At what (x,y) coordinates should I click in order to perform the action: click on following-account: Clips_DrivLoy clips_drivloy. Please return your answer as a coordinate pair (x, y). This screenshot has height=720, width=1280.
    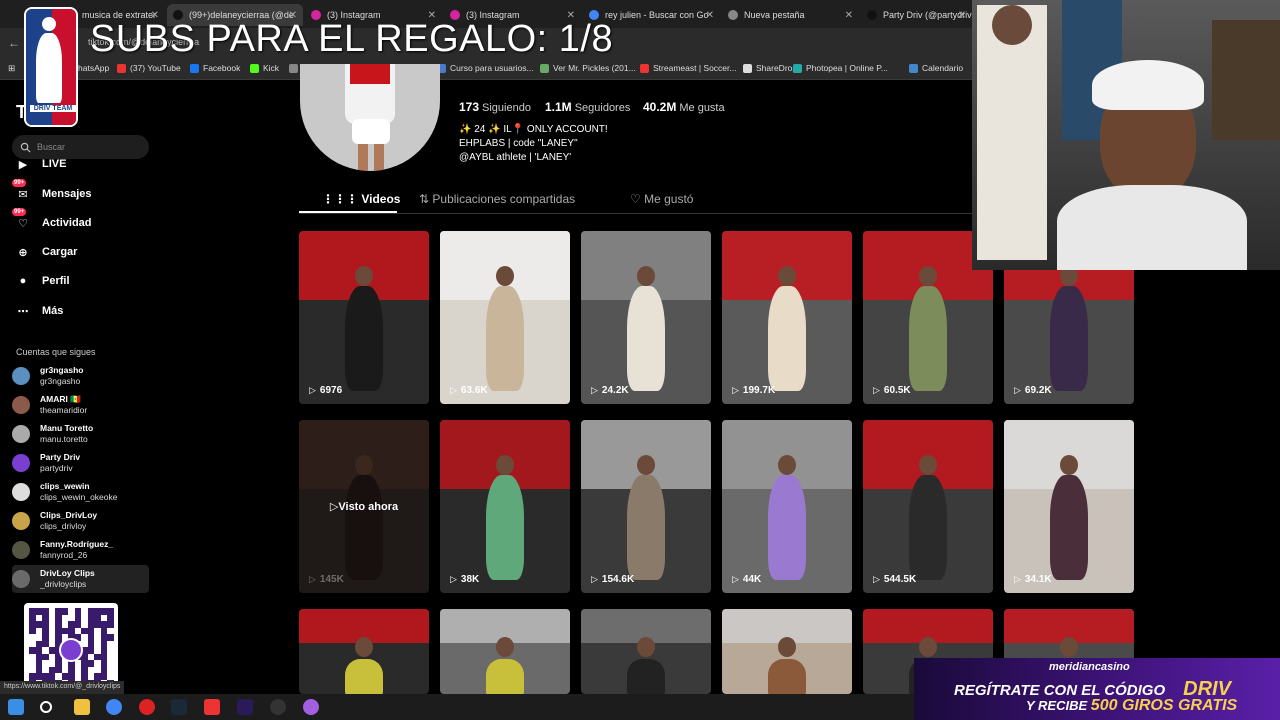
    Looking at the image, I should click on (80, 521).